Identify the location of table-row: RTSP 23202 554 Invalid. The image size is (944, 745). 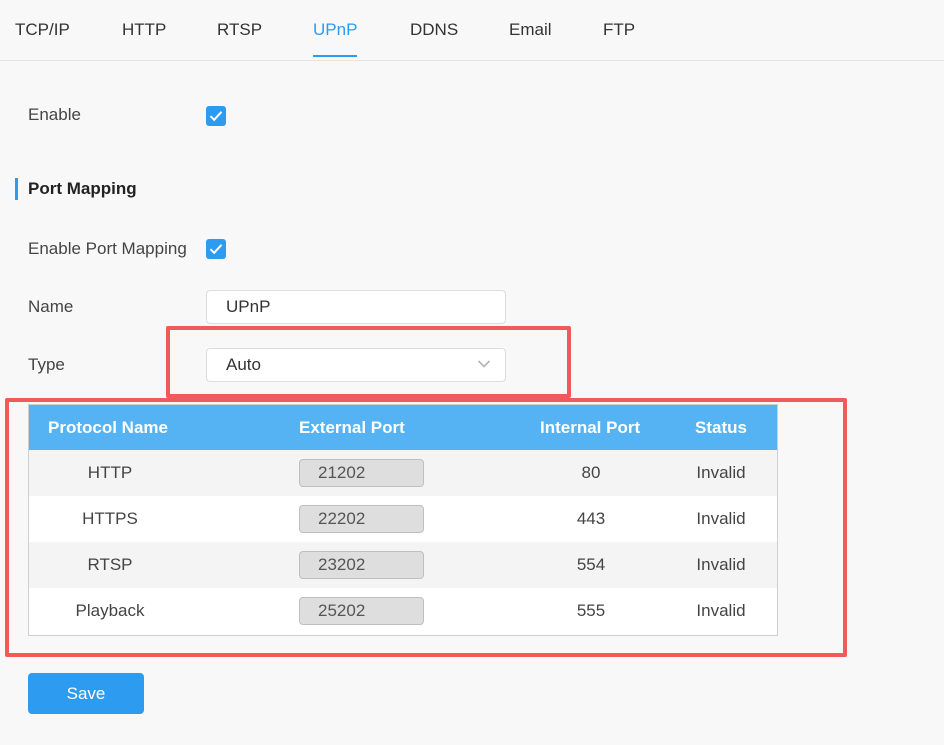
(403, 565).